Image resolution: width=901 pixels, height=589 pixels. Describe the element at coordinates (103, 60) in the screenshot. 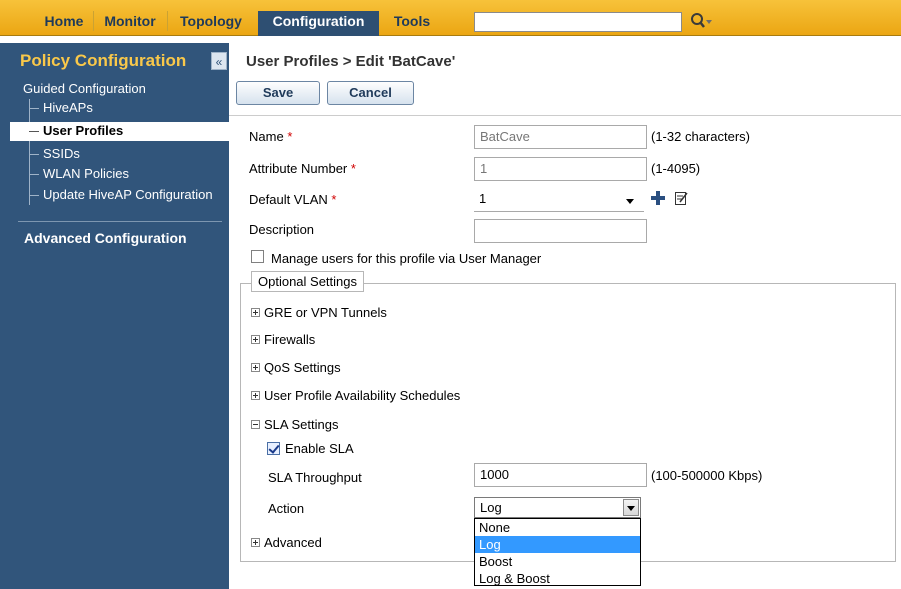

I see `sidebar-title: Policy Configuration` at that location.